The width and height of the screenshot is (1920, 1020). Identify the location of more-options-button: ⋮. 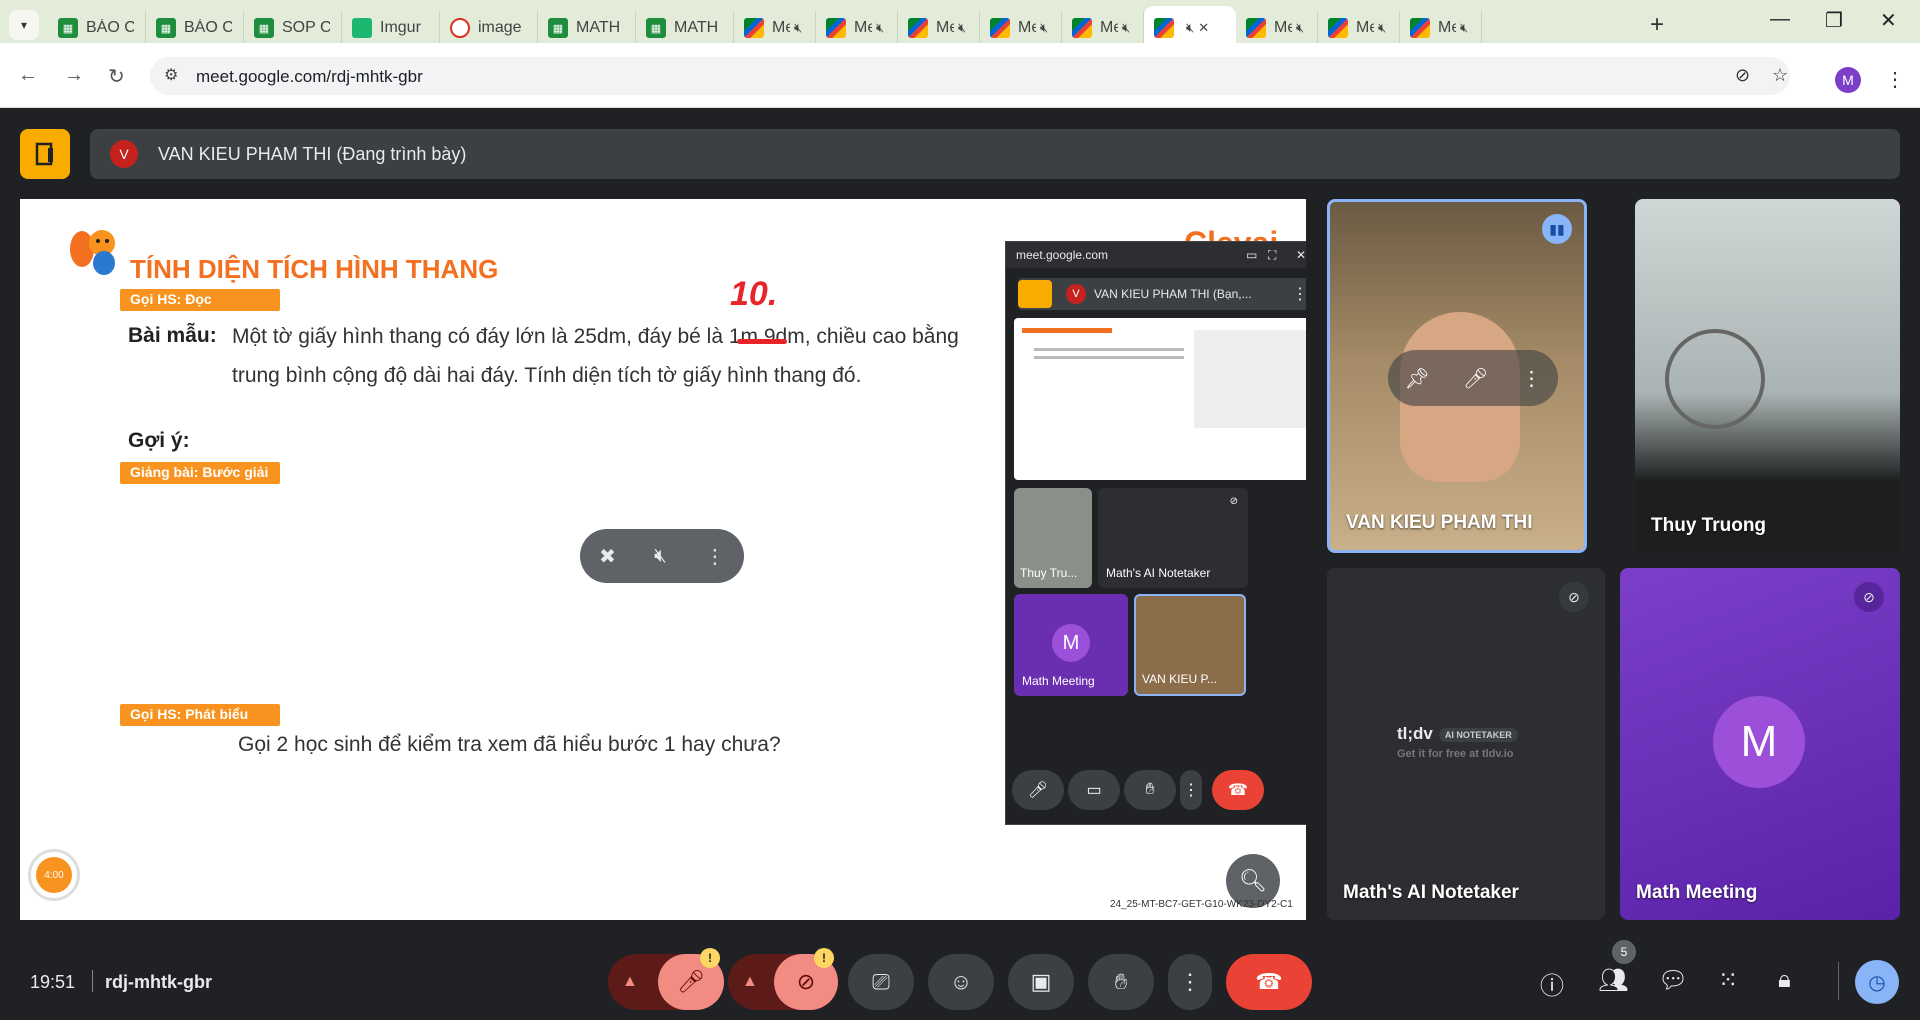
(1190, 982).